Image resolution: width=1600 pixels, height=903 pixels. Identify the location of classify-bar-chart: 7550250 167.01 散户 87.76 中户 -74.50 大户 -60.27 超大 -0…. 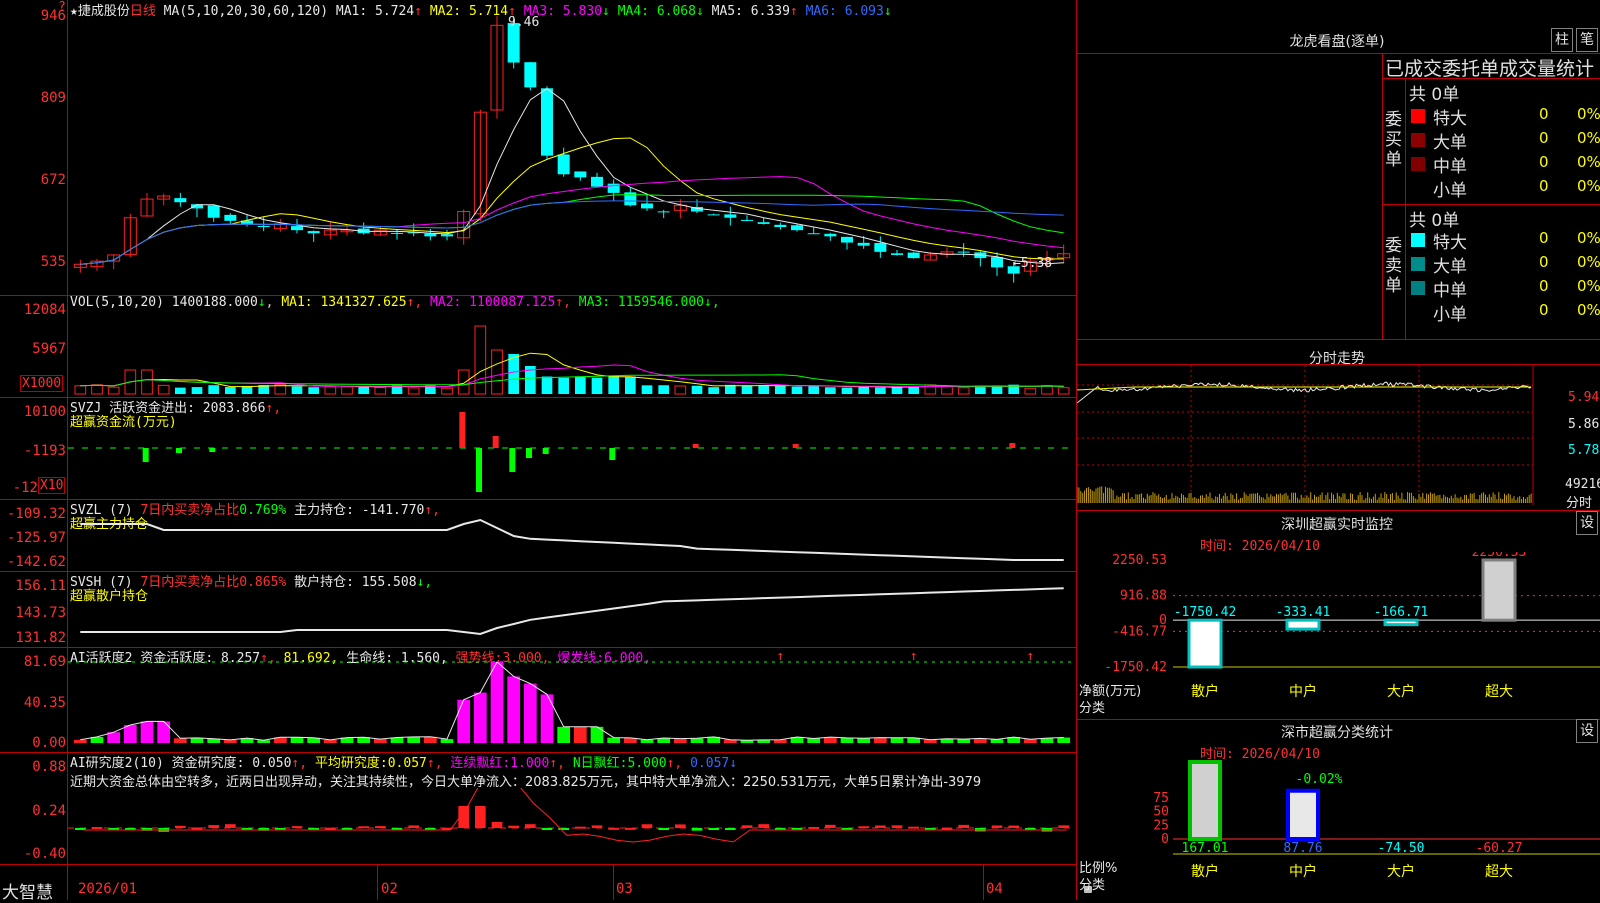
(1338, 830).